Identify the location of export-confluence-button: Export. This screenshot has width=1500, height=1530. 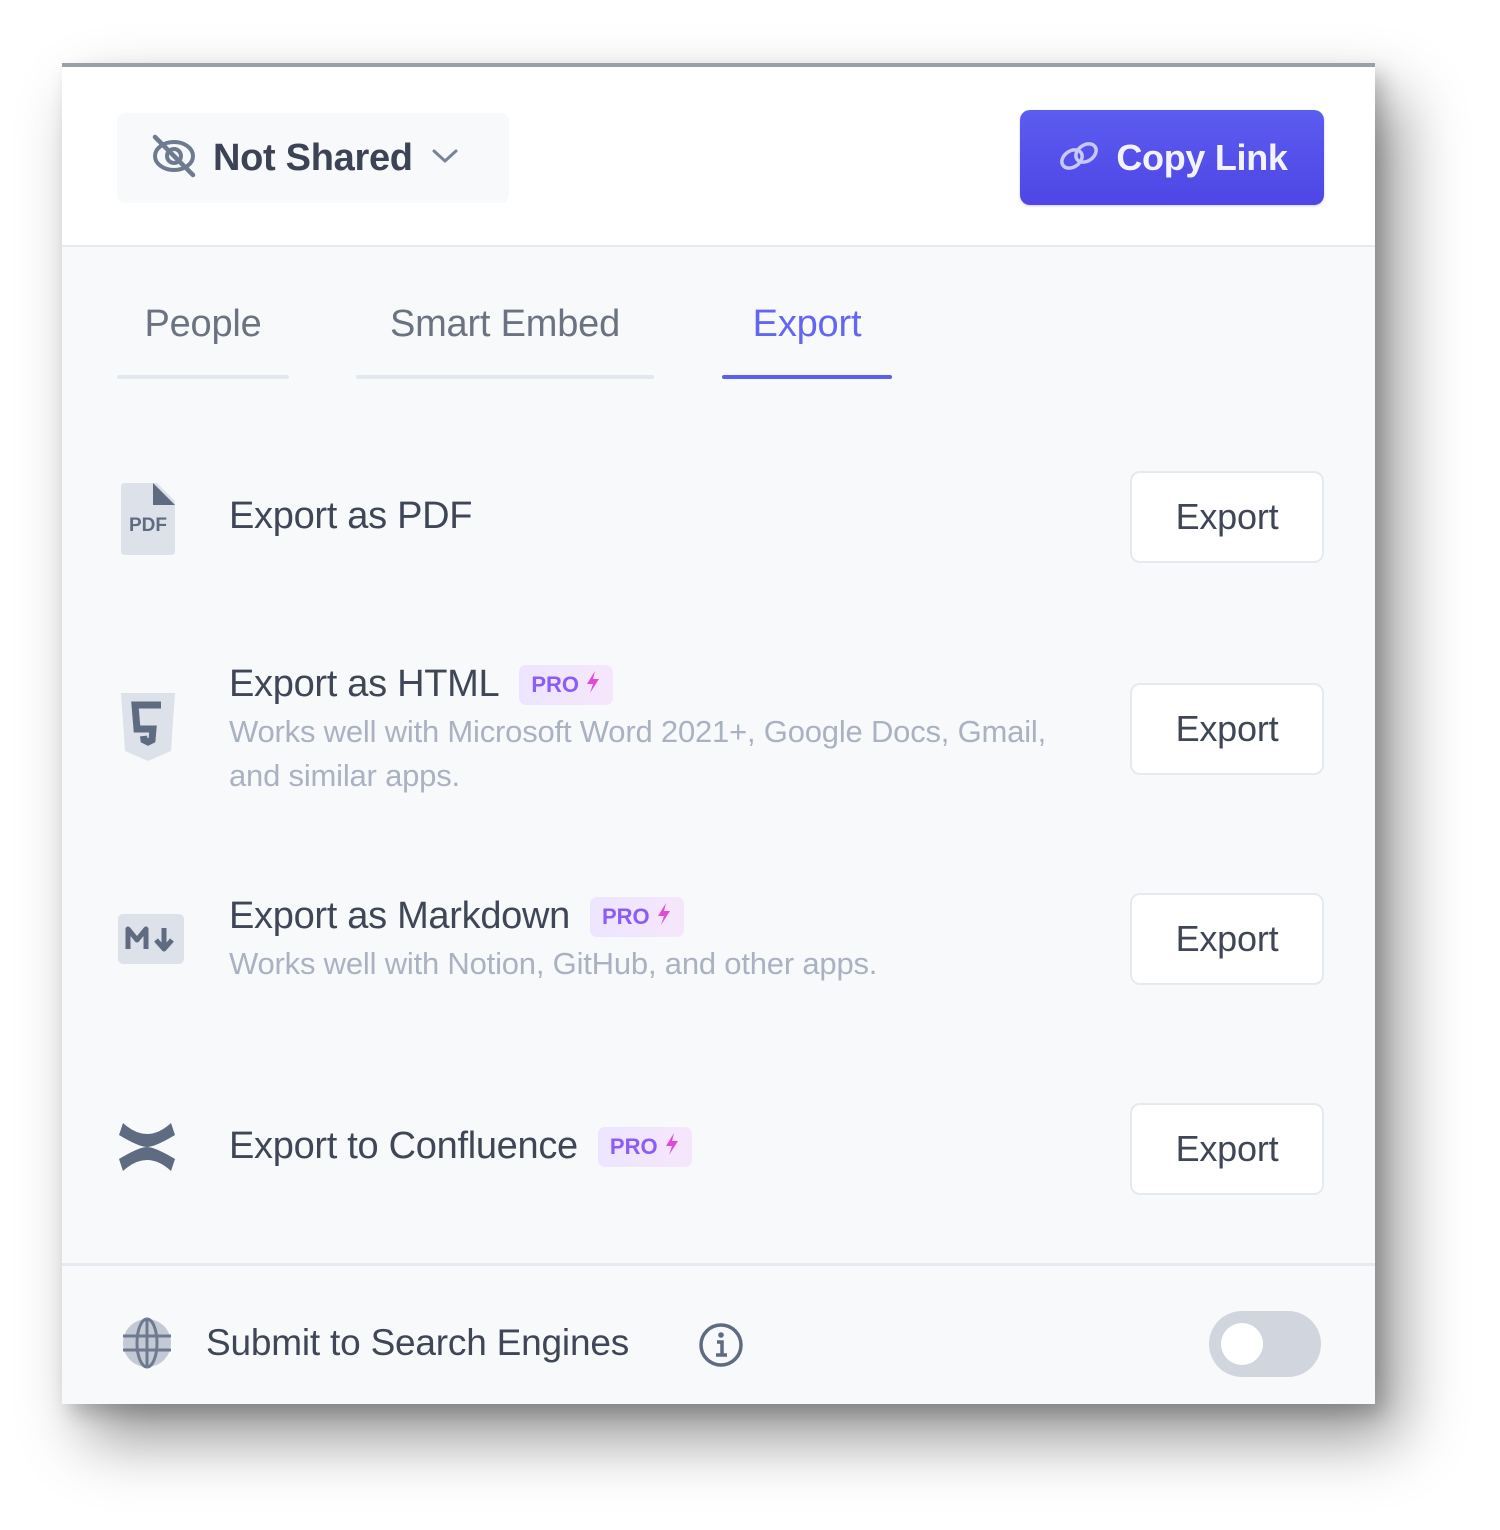
(1227, 1149).